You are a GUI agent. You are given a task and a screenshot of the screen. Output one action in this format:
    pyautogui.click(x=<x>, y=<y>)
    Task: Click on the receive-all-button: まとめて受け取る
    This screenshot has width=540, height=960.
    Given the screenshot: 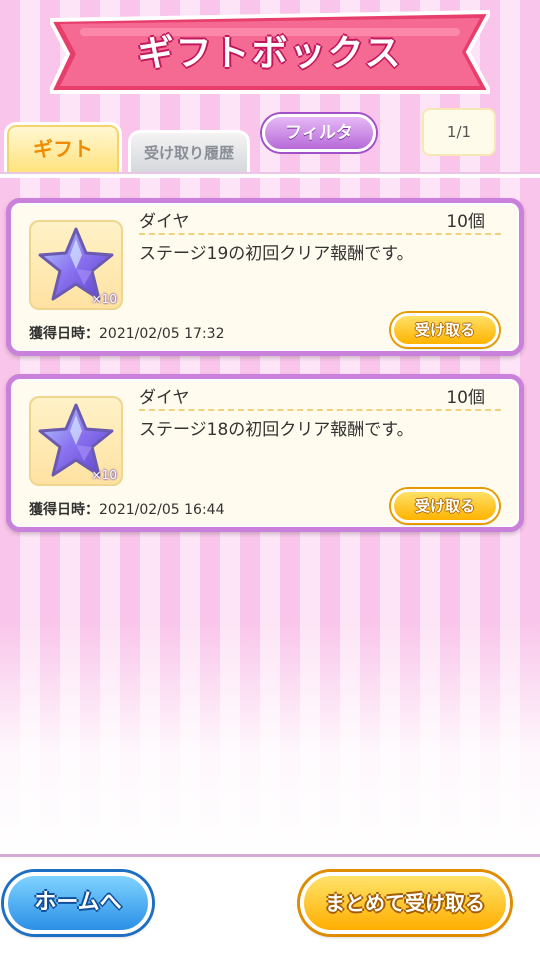 What is the action you would take?
    pyautogui.click(x=405, y=903)
    